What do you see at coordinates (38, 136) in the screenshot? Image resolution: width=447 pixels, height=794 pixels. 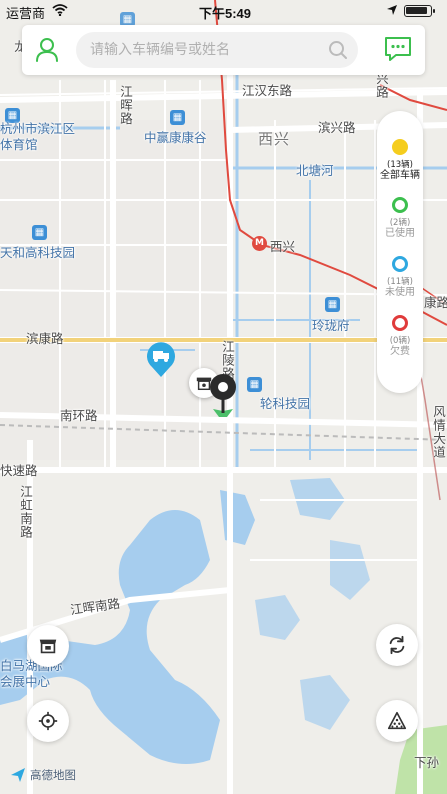 I see `map-label: 杭州市滨江区体育馆` at bounding box center [38, 136].